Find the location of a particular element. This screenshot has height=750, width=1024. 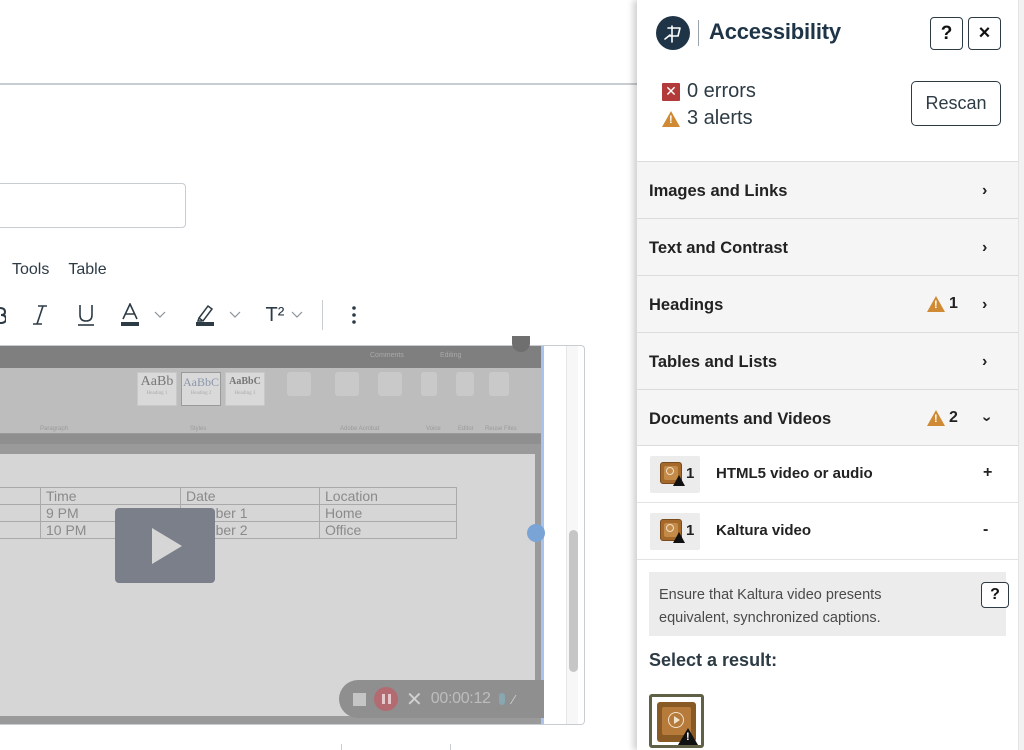

ribbon-dictate-icon is located at coordinates (429, 384).